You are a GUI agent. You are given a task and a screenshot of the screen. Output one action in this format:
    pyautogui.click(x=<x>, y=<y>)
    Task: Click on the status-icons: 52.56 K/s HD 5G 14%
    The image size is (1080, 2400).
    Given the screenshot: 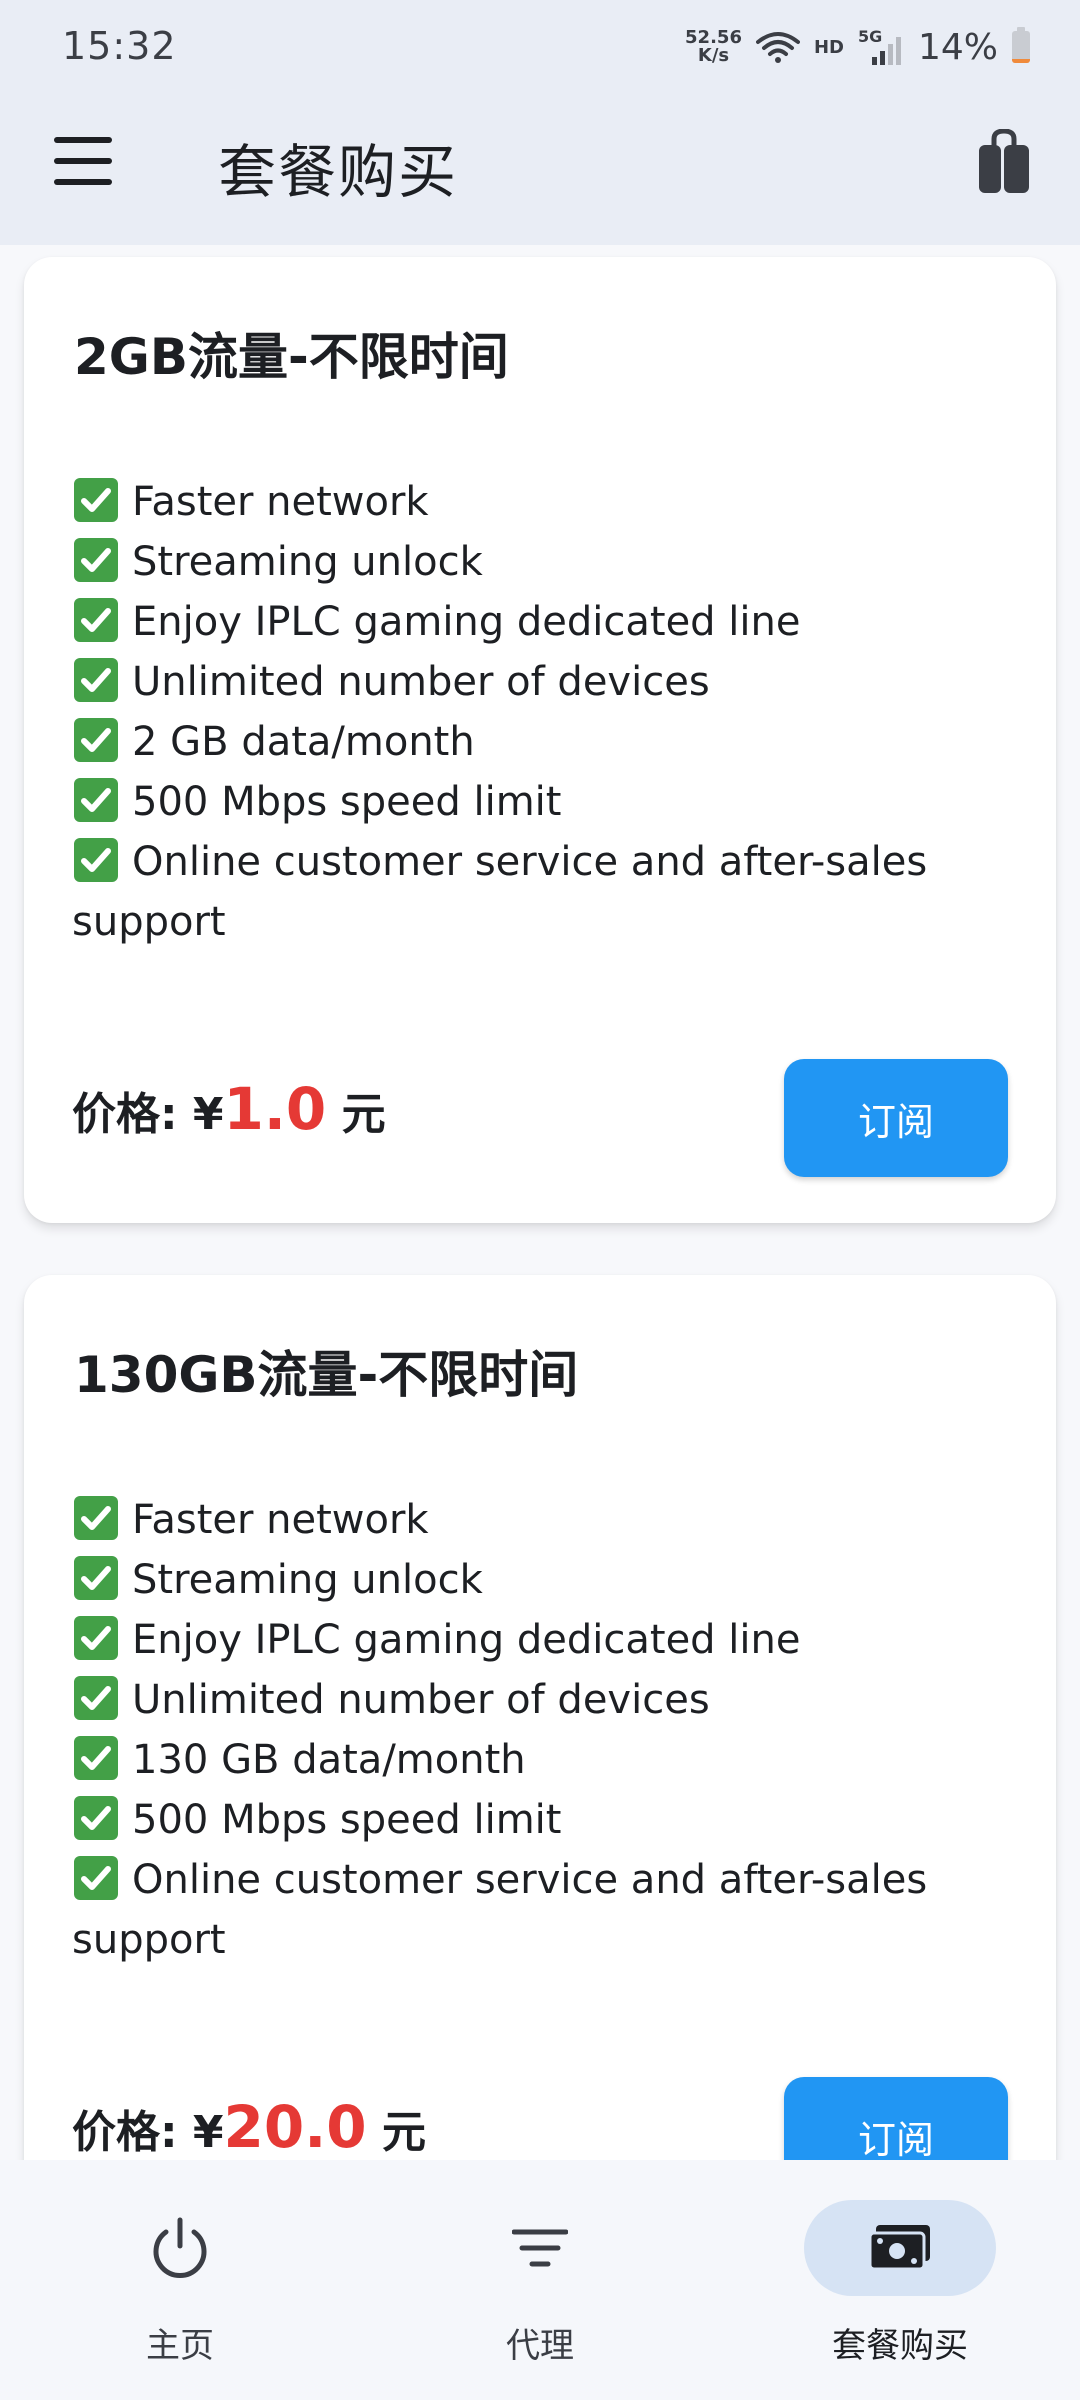 What is the action you would take?
    pyautogui.click(x=857, y=47)
    